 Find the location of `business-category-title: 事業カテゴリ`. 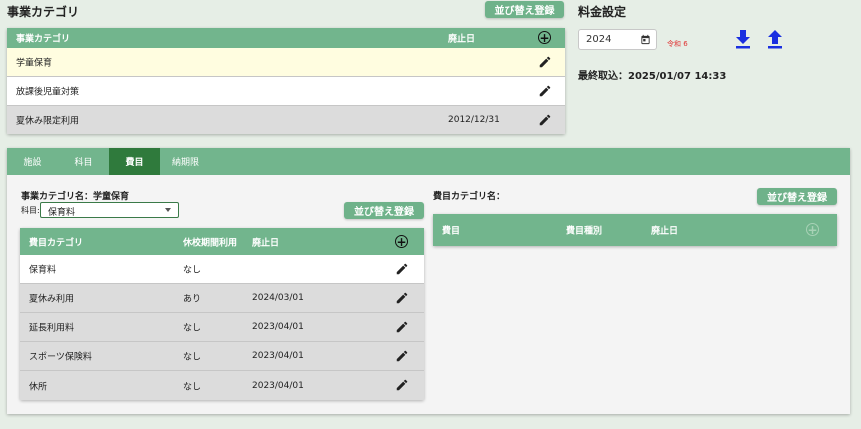

business-category-title: 事業カテゴリ is located at coordinates (43, 12).